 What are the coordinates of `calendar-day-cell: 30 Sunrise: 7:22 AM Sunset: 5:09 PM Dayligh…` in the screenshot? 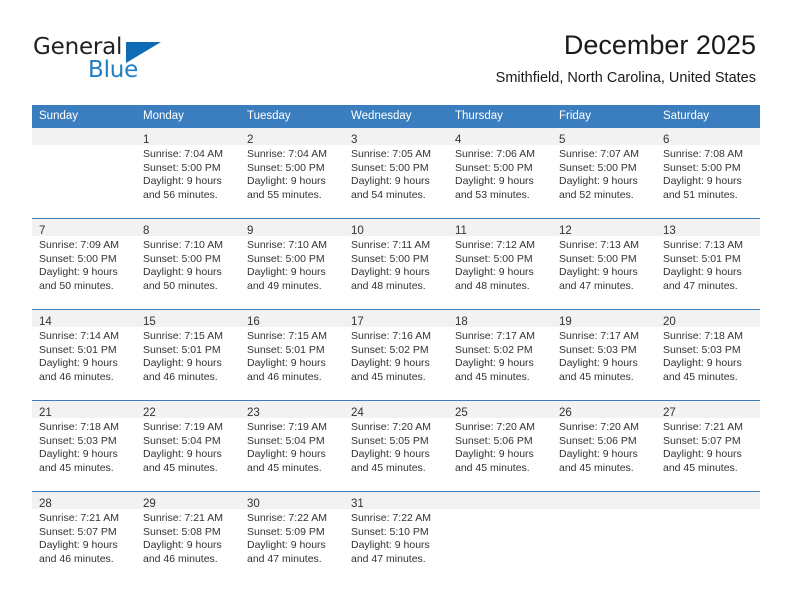 It's located at (292, 536).